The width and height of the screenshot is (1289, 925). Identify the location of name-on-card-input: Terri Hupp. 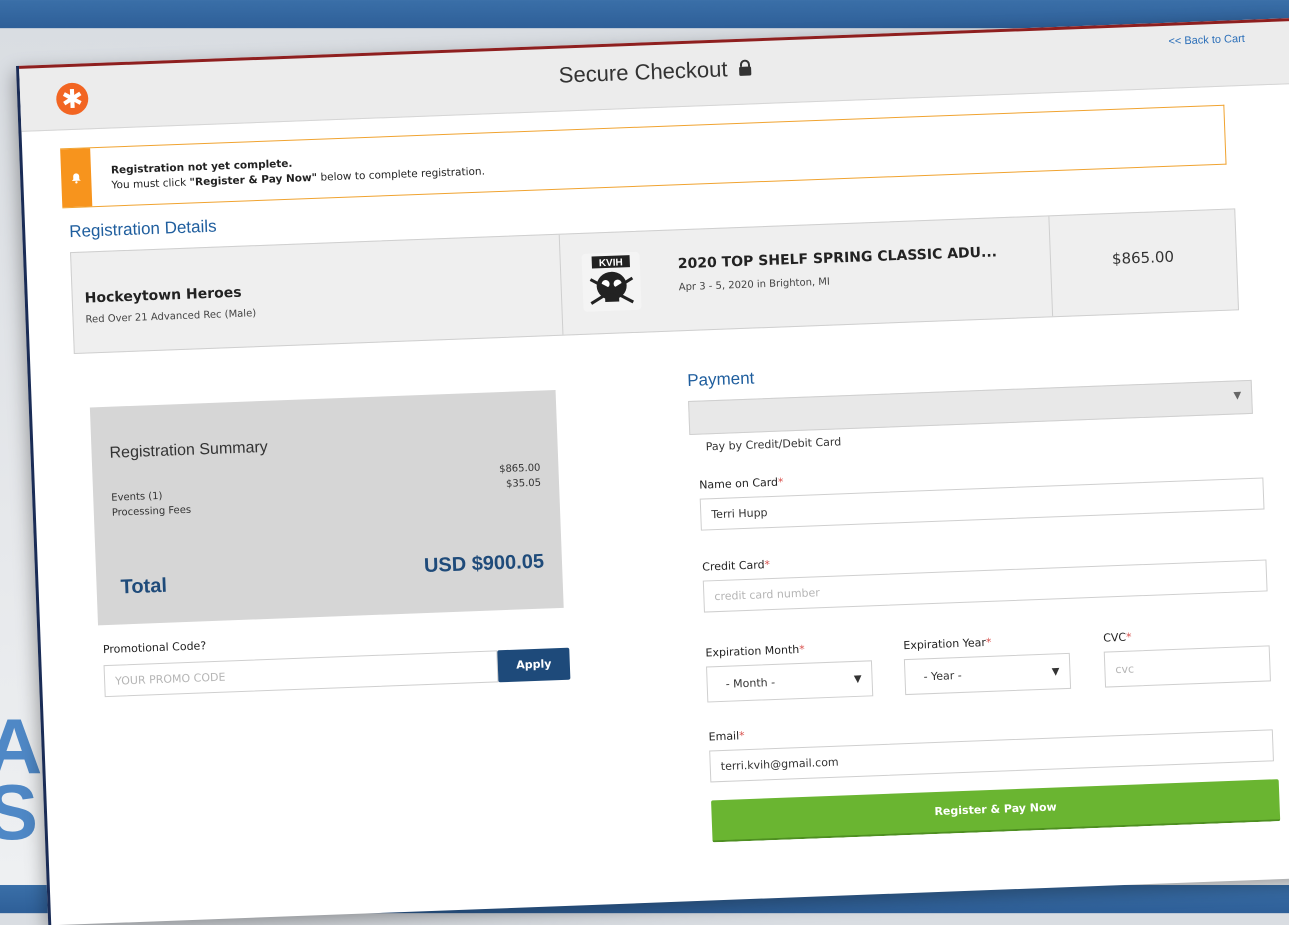
(982, 504).